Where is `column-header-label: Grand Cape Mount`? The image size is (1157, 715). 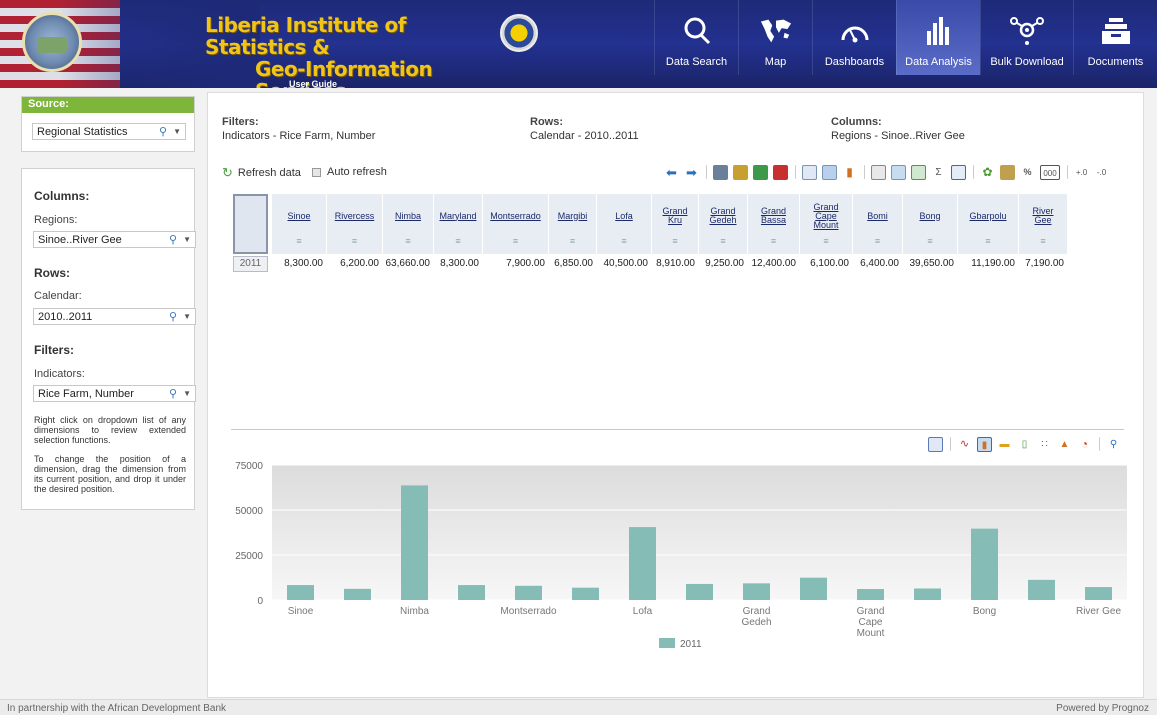 column-header-label: Grand Cape Mount is located at coordinates (826, 216).